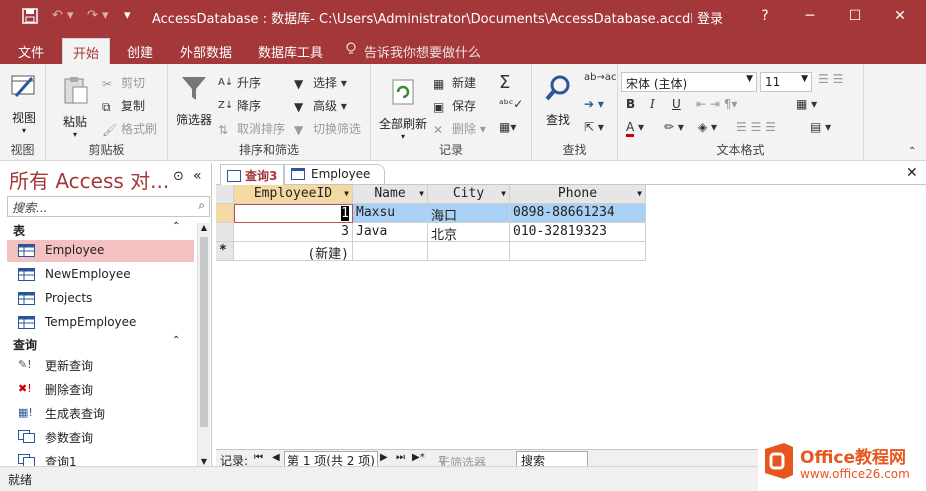 This screenshot has width=926, height=491. Describe the element at coordinates (511, 104) in the screenshot. I see `spelling-icon: ᵃᵇᶜ✓` at that location.